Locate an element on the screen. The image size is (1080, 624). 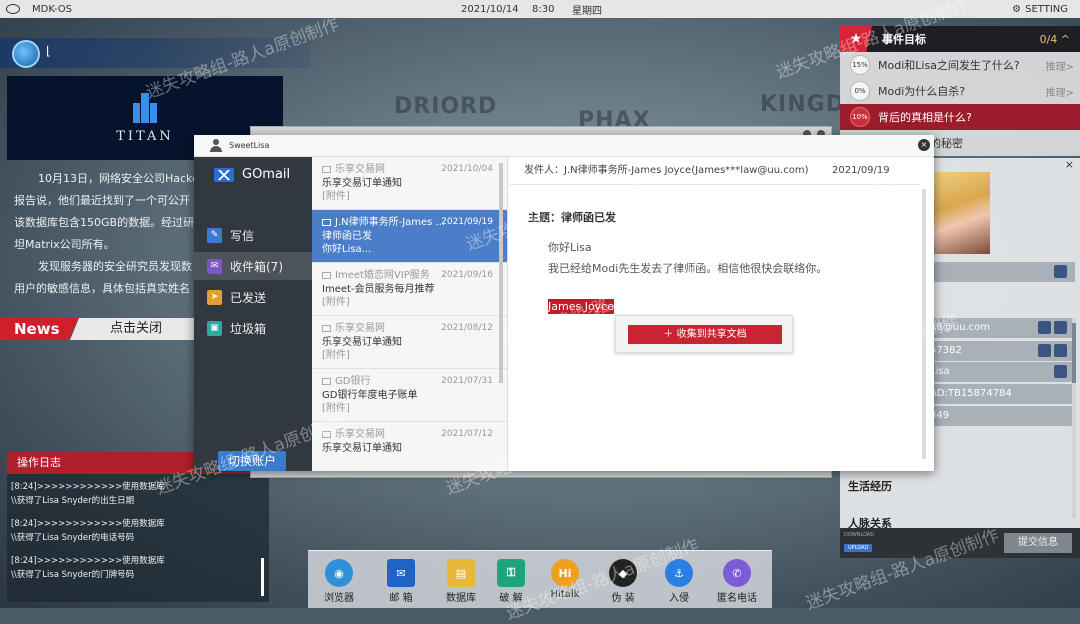
news-line: 坦Matrix公司所有。 is located at coordinates (64, 244).